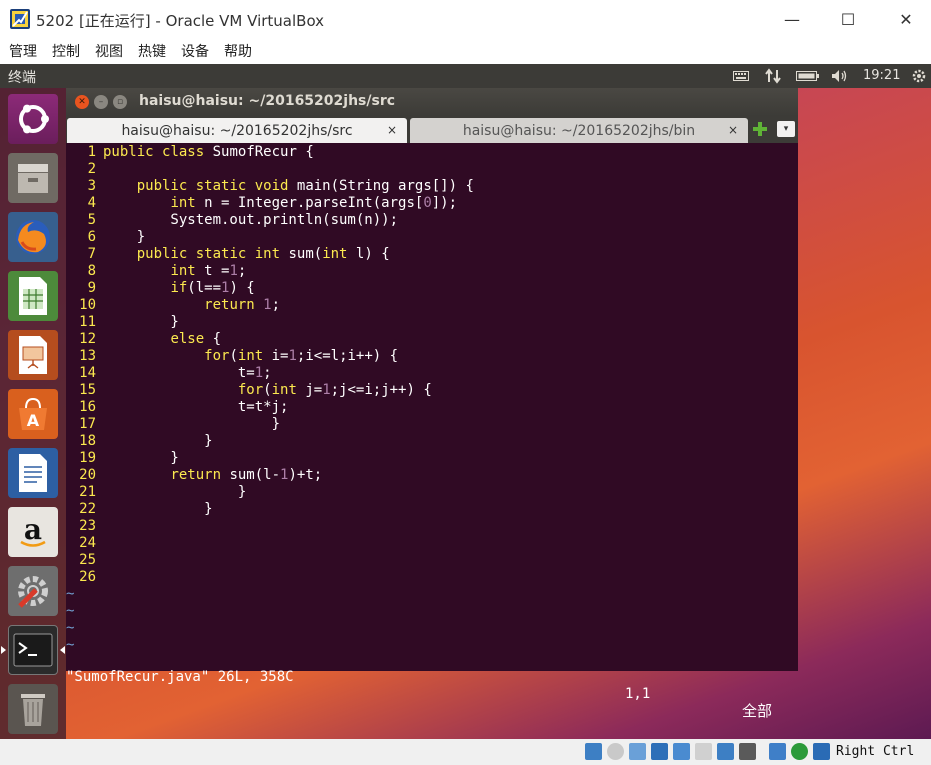 Image resolution: width=931 pixels, height=765 pixels. Describe the element at coordinates (637, 751) in the screenshot. I see `audio-icon` at that location.